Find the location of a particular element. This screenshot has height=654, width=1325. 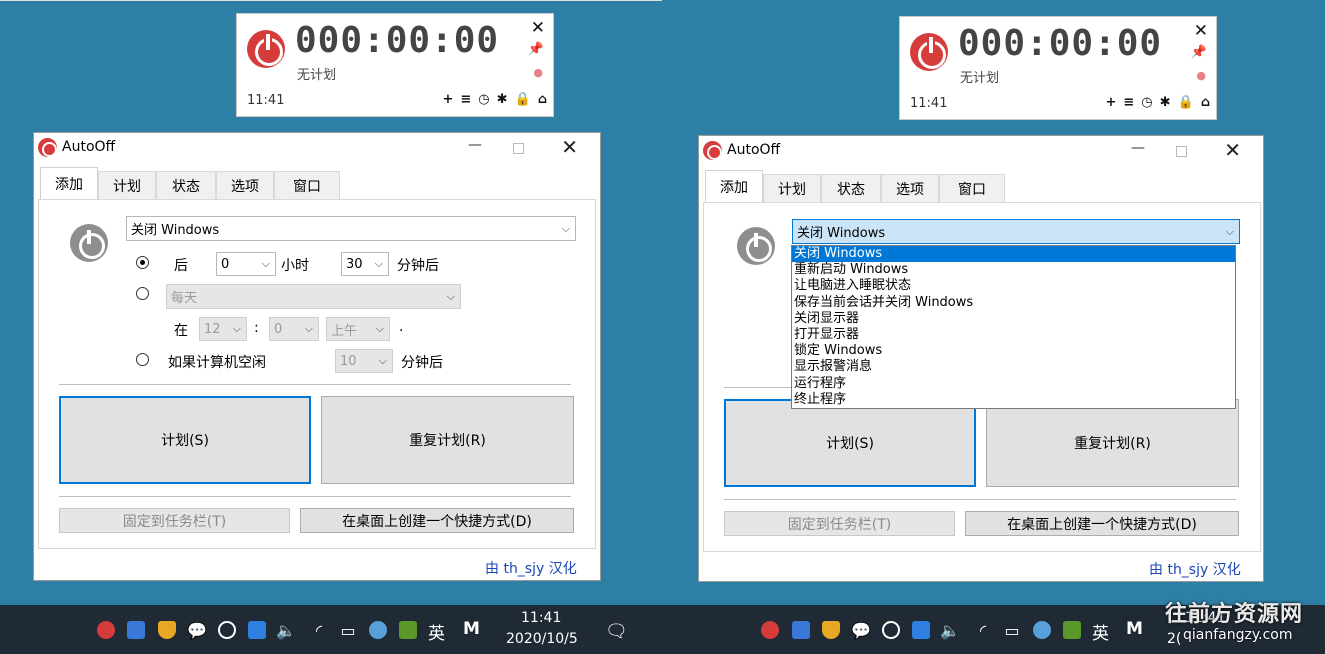

taskbar-time: 11:41 is located at coordinates (541, 618).